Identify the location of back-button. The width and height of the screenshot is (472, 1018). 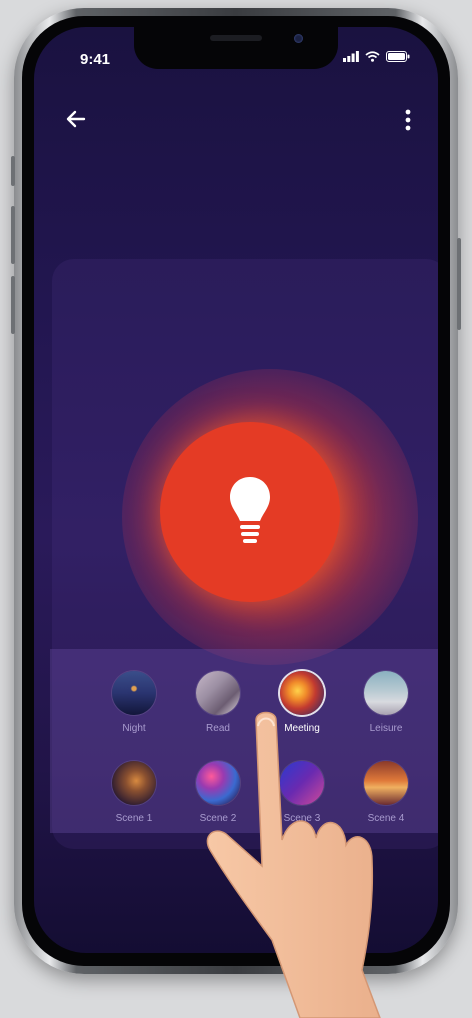
(79, 122).